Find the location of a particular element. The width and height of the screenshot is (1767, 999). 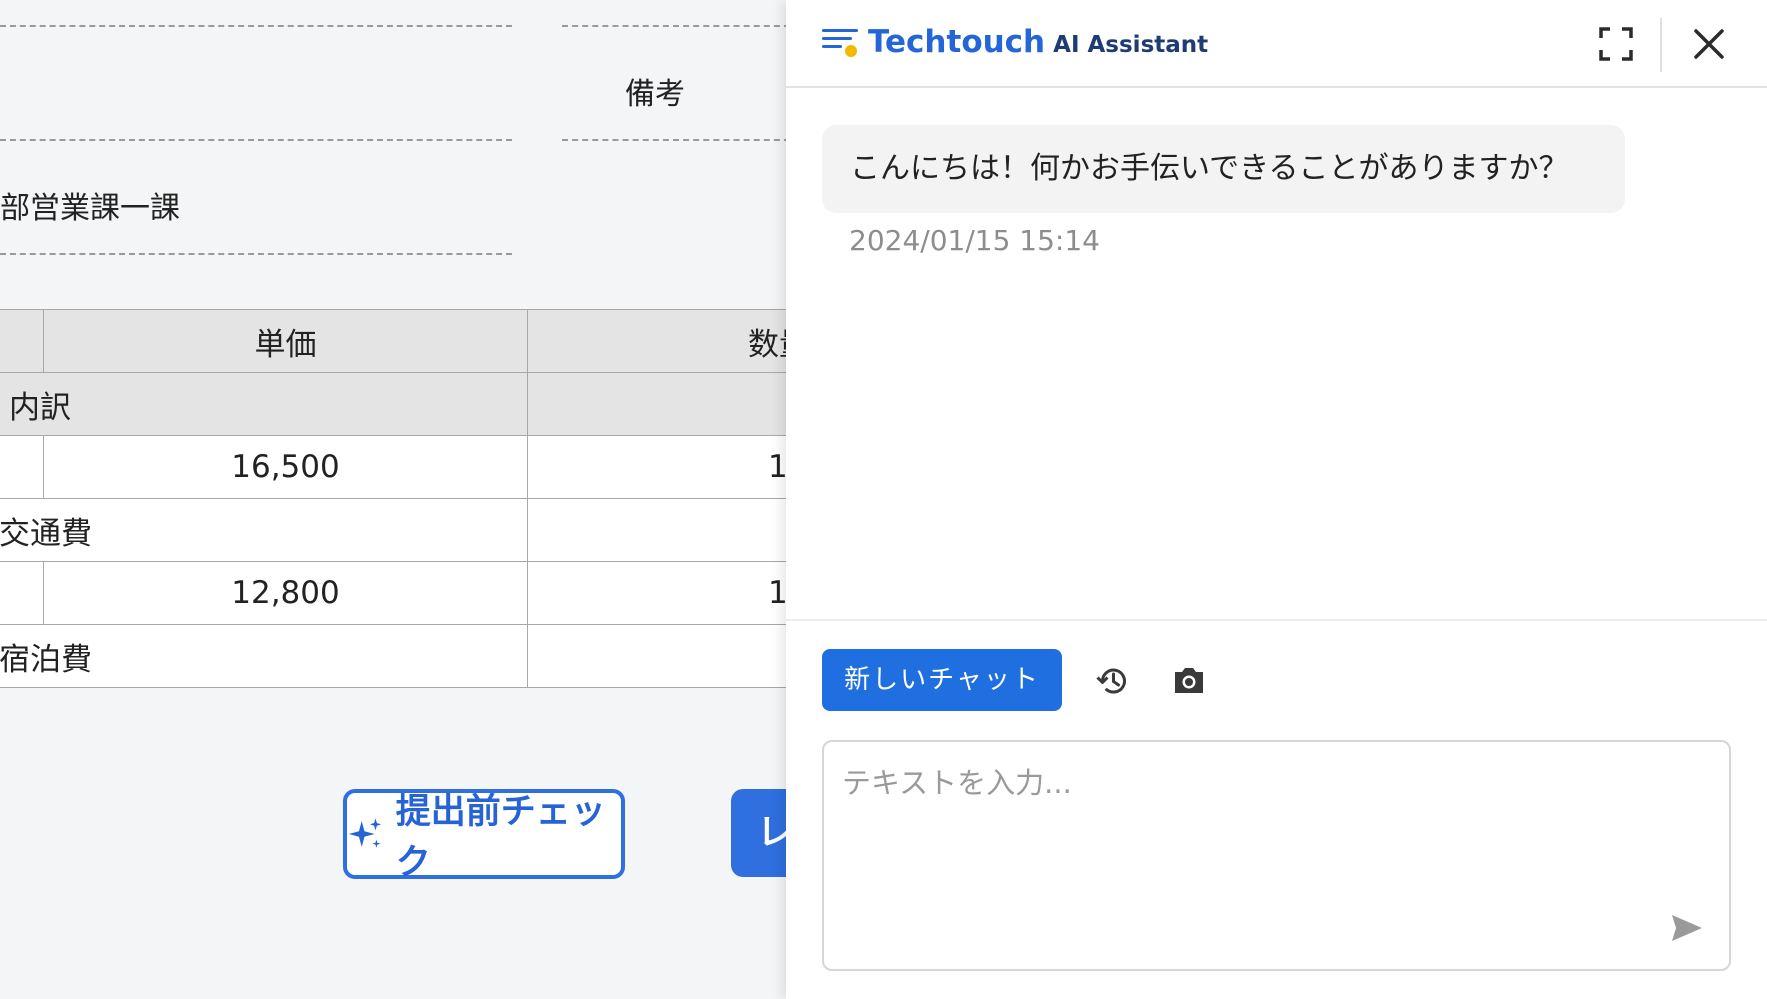

message-timestamp: 2024/01/15 15:14 is located at coordinates (974, 240).